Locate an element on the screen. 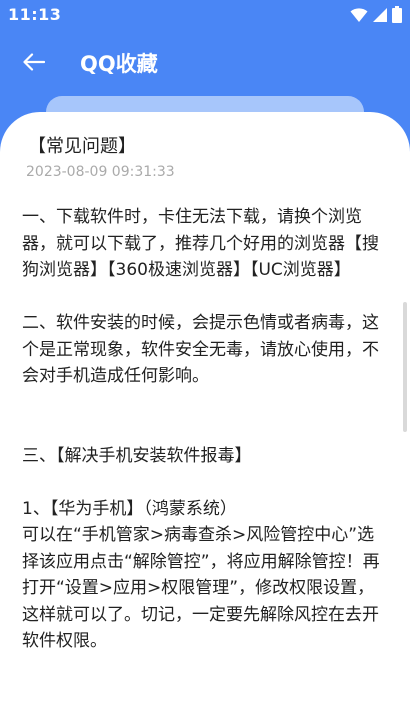  app-bar: QQ收藏 is located at coordinates (205, 62).